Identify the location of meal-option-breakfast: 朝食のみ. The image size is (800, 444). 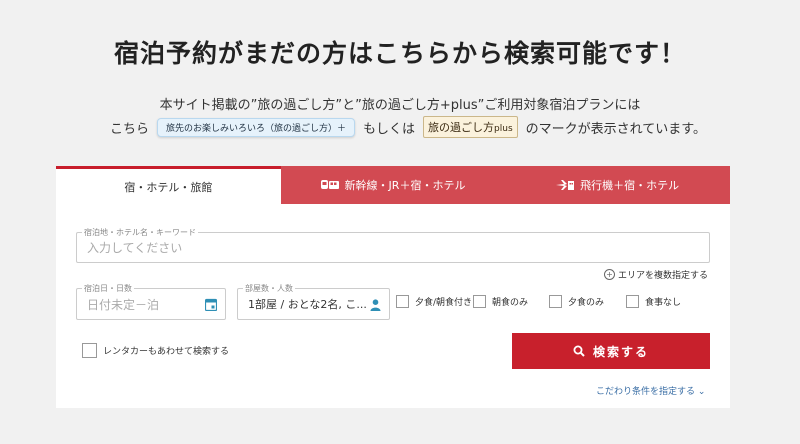
(500, 301).